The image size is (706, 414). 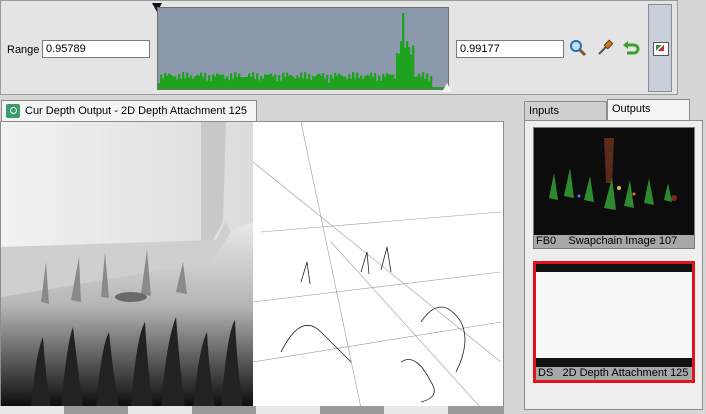 What do you see at coordinates (252, 410) in the screenshot?
I see `checkerboard-strip` at bounding box center [252, 410].